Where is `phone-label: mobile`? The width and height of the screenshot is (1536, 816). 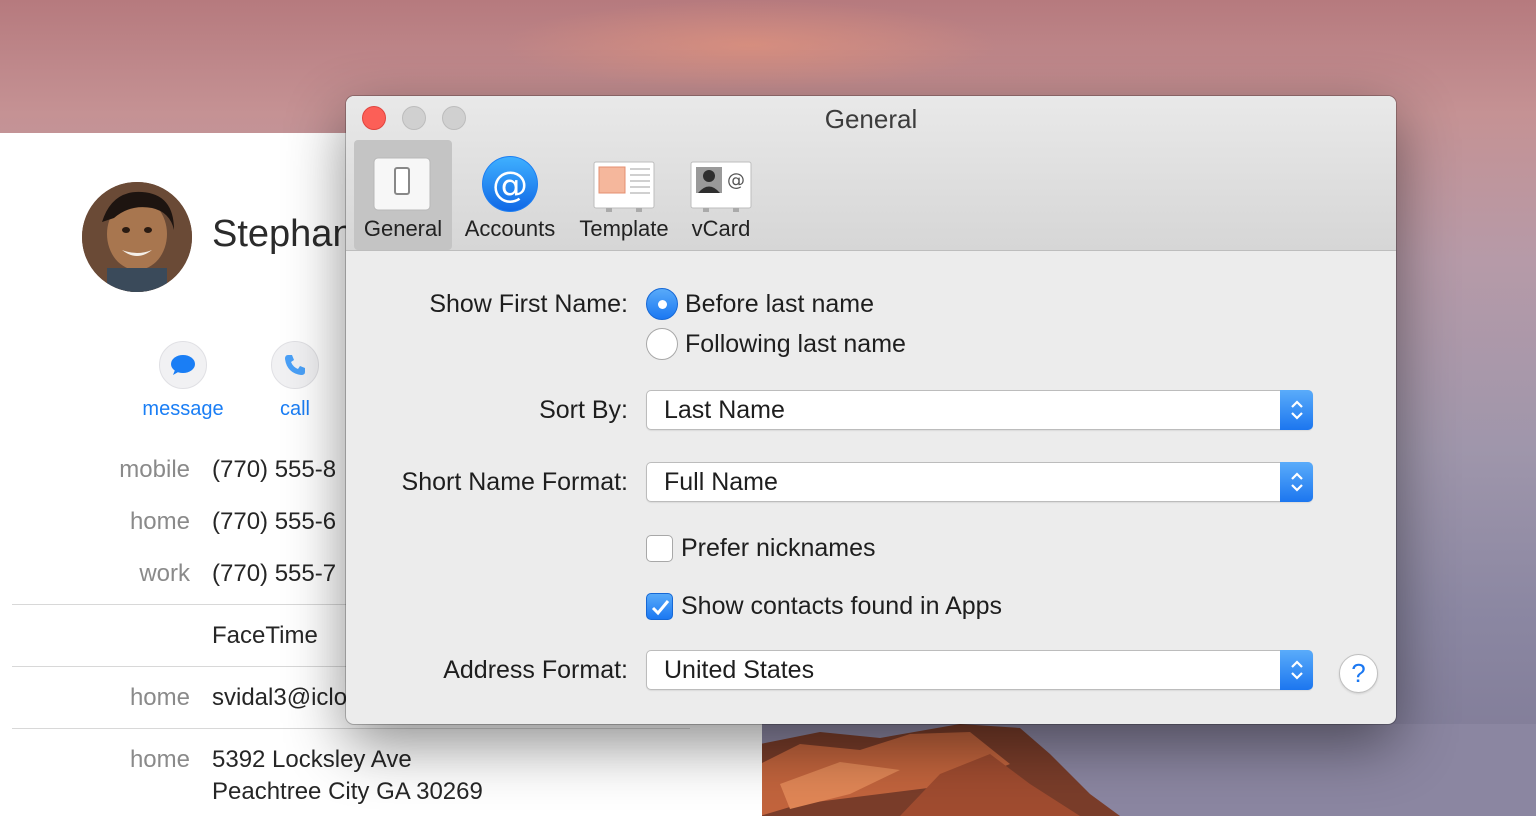
phone-label: mobile is located at coordinates (154, 469).